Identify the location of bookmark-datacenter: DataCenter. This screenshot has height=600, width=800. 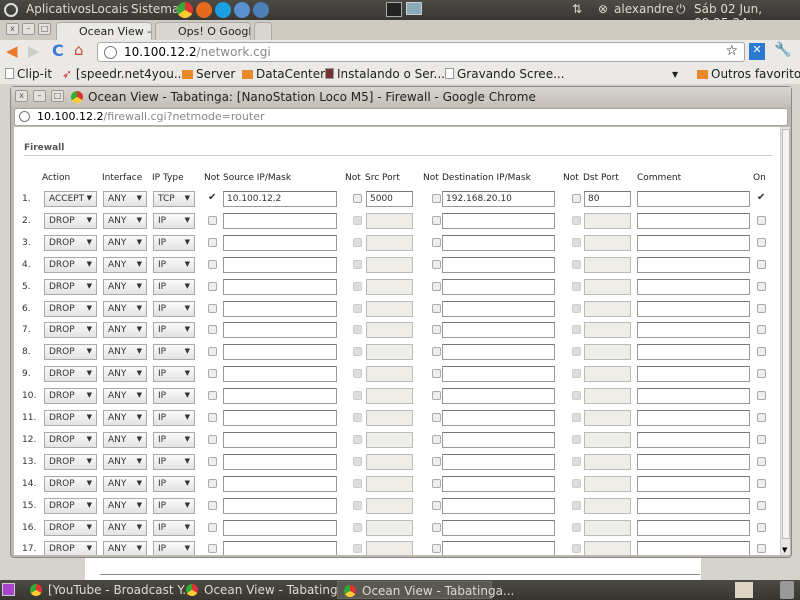
(283, 74).